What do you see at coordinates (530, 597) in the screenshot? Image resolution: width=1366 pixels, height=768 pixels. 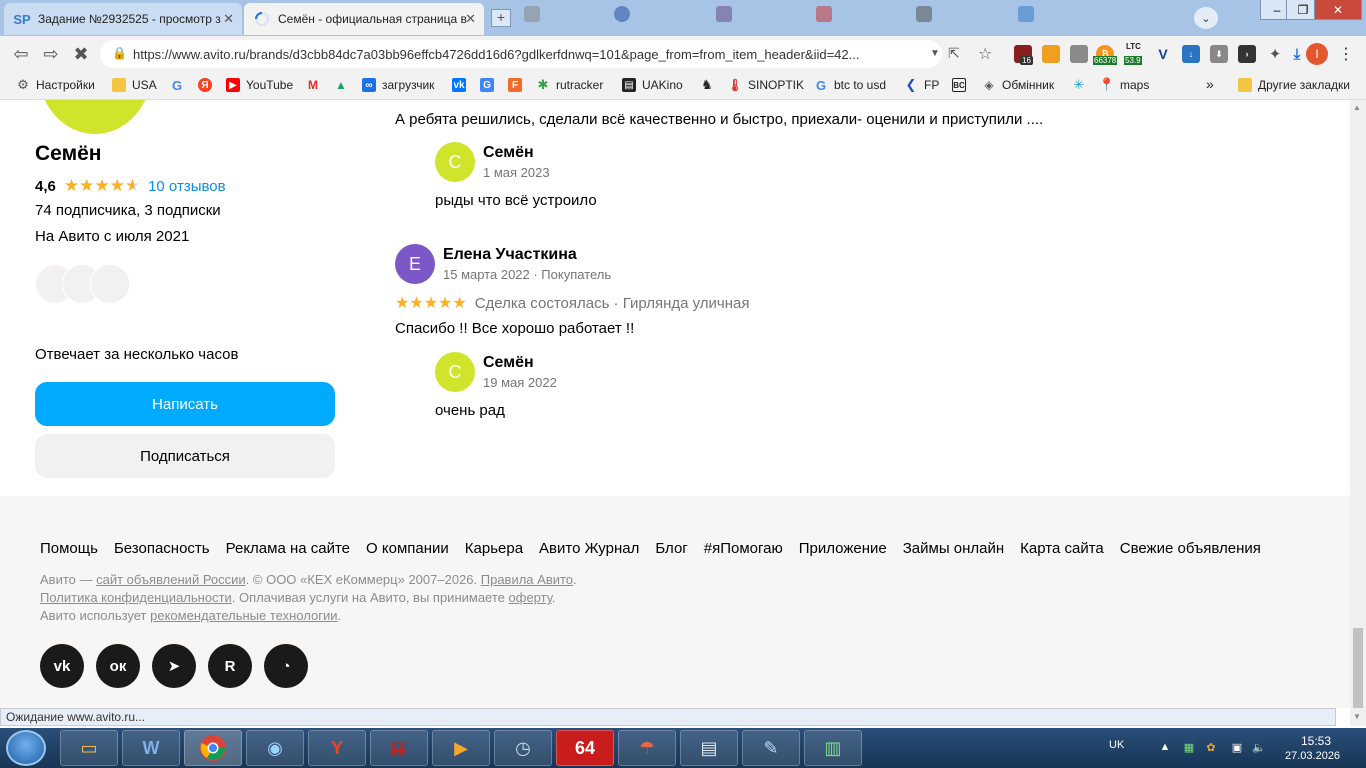 I see `offer-link: оферту` at bounding box center [530, 597].